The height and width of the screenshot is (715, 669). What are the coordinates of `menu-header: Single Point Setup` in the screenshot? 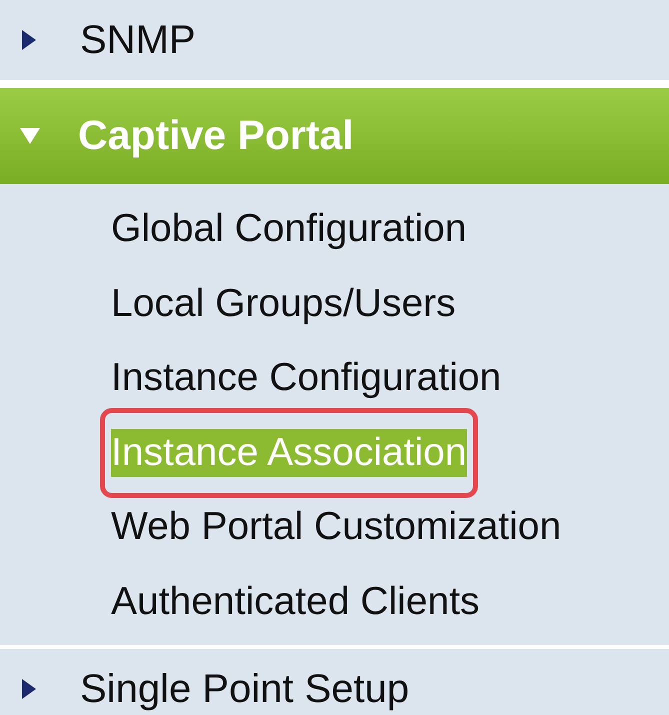 It's located at (334, 682).